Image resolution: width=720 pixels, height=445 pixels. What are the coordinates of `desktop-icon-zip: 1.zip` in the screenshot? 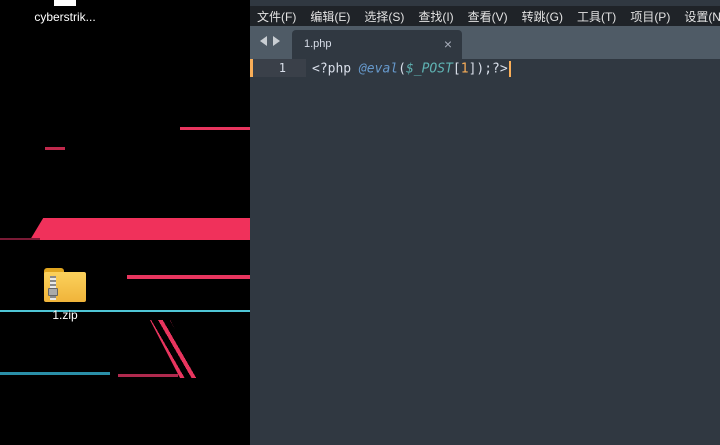 It's located at (65, 294).